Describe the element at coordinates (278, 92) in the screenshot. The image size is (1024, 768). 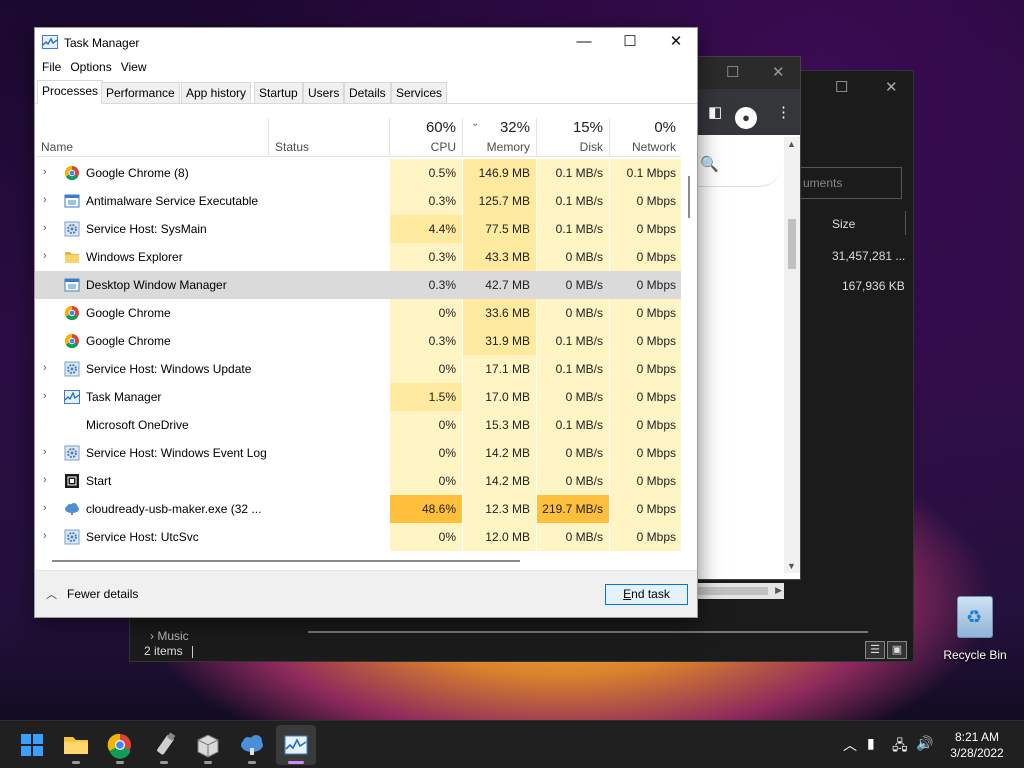
I see `tab-startup: Startup` at that location.